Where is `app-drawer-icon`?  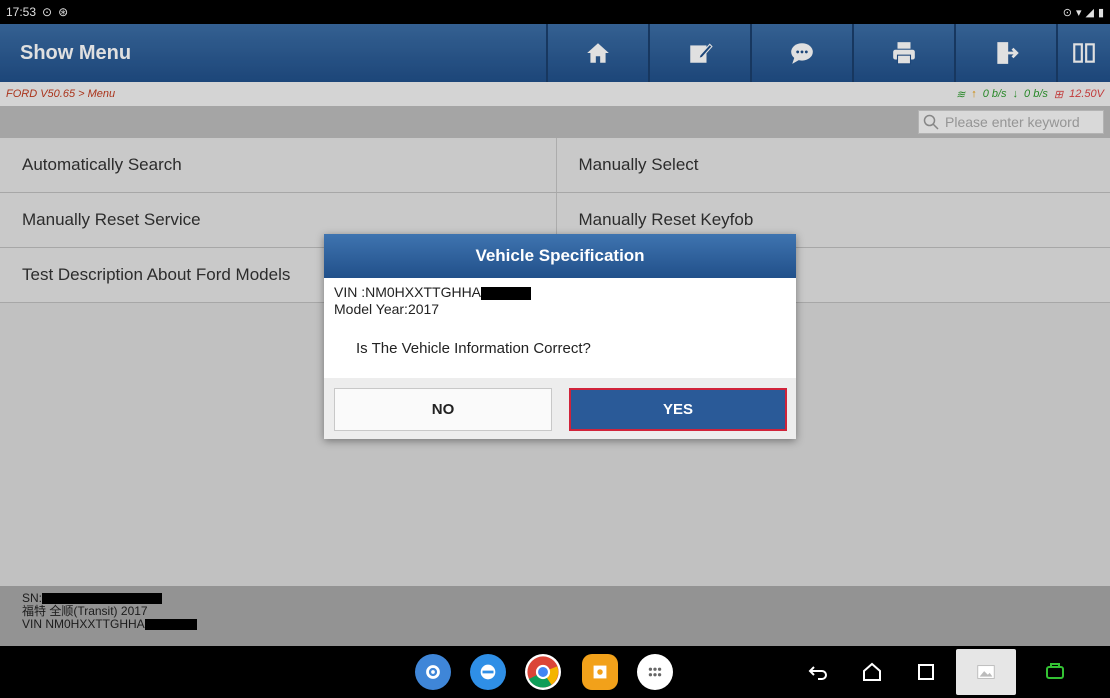
app-drawer-icon is located at coordinates (655, 672).